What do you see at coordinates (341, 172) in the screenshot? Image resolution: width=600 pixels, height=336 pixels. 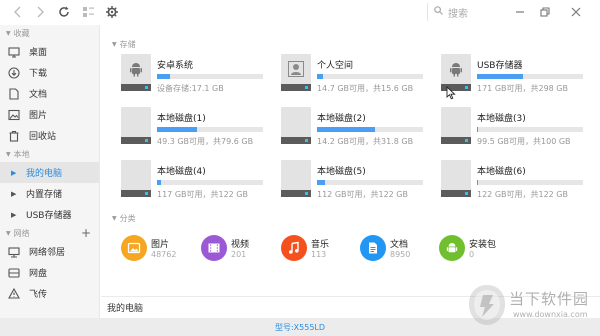 I see `drive-name: 本地磁盘(5)` at bounding box center [341, 172].